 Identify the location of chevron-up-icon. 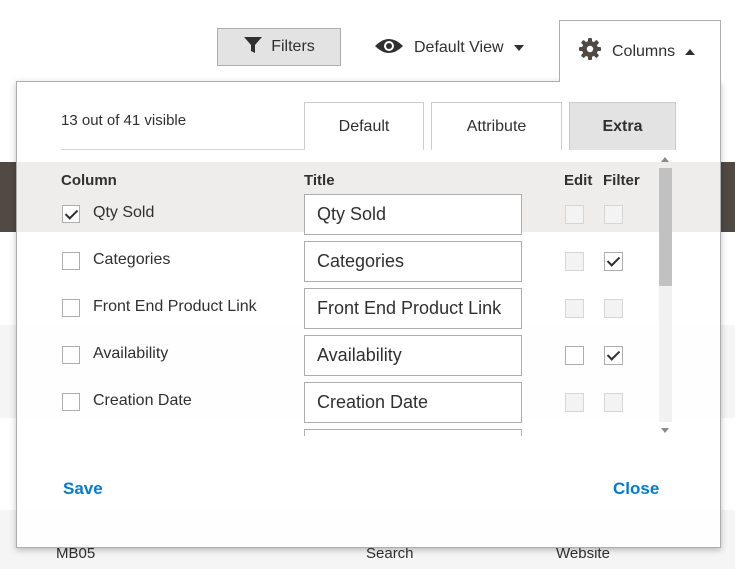
(690, 51).